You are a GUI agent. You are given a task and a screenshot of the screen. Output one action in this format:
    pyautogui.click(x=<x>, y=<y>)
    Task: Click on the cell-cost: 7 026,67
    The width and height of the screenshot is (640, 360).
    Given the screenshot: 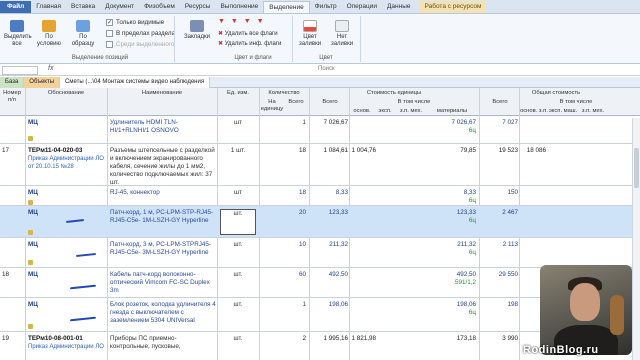 What is the action you would take?
    pyautogui.click(x=335, y=122)
    